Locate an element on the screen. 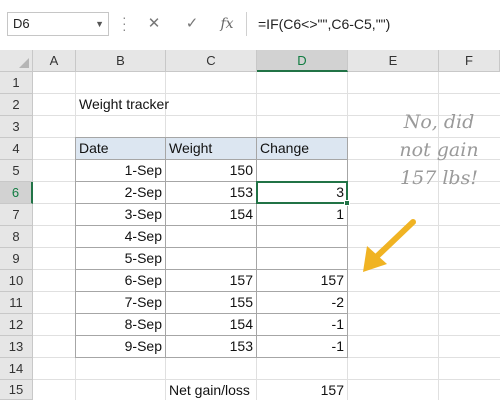  summary-label: Net gain/loss is located at coordinates (211, 390).